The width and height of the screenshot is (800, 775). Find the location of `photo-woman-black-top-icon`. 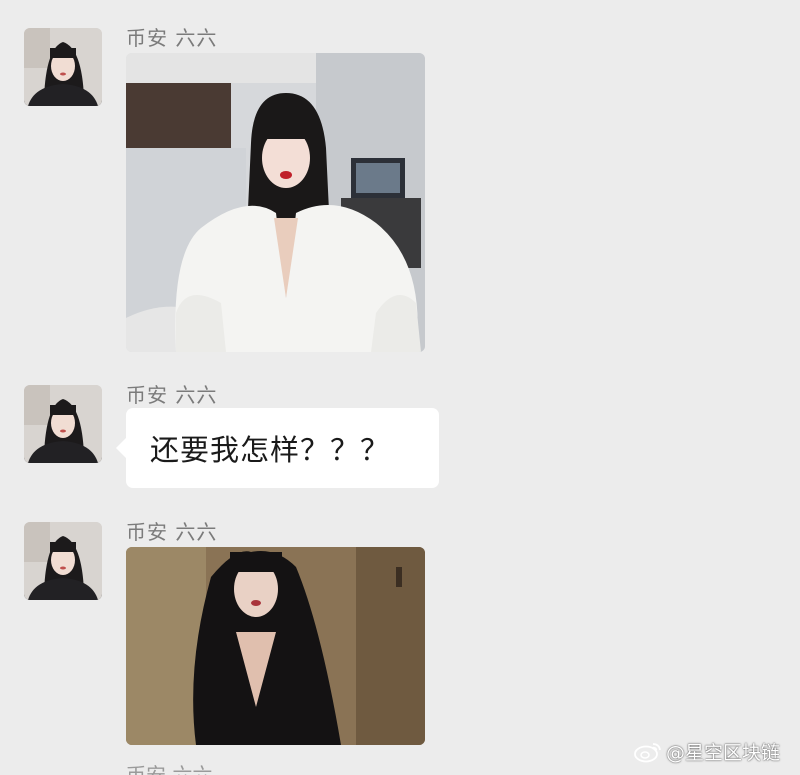

photo-woman-black-top-icon is located at coordinates (275, 646).